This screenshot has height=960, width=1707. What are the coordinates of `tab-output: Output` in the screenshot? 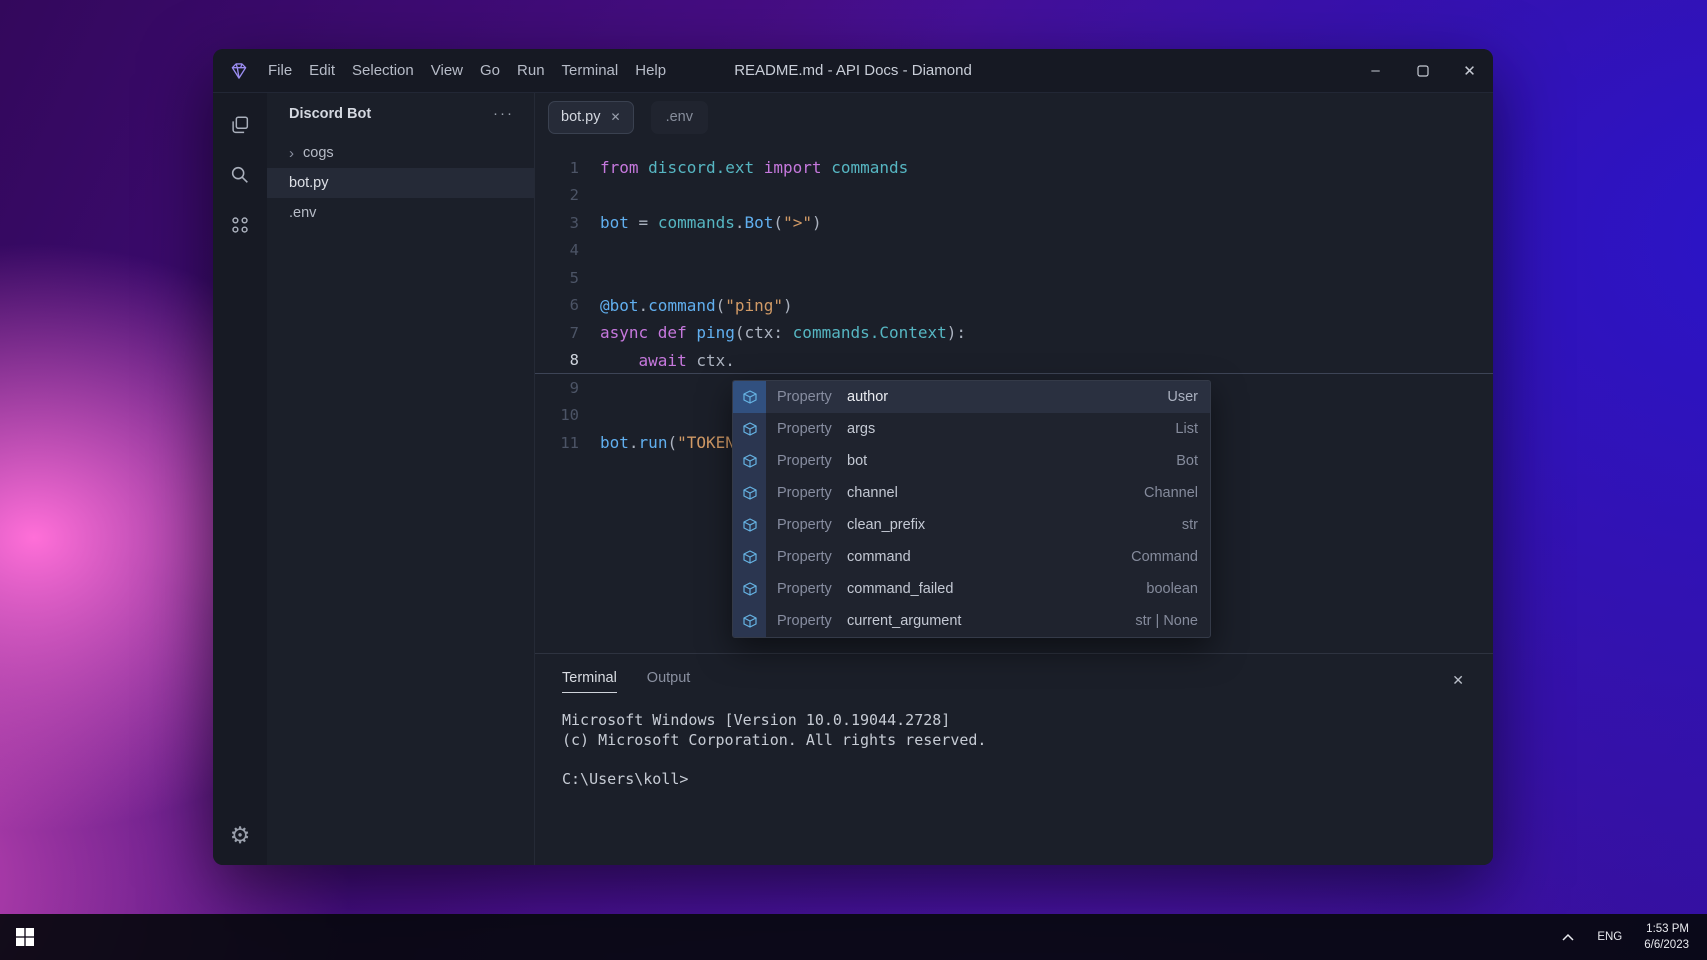 It's located at (669, 681).